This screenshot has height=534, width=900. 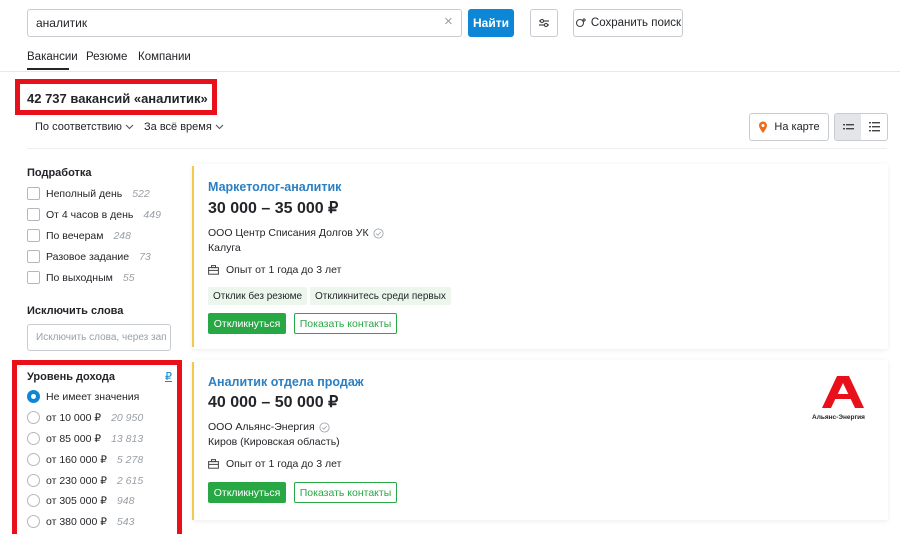 What do you see at coordinates (141, 193) in the screenshot?
I see `option-count: 522` at bounding box center [141, 193].